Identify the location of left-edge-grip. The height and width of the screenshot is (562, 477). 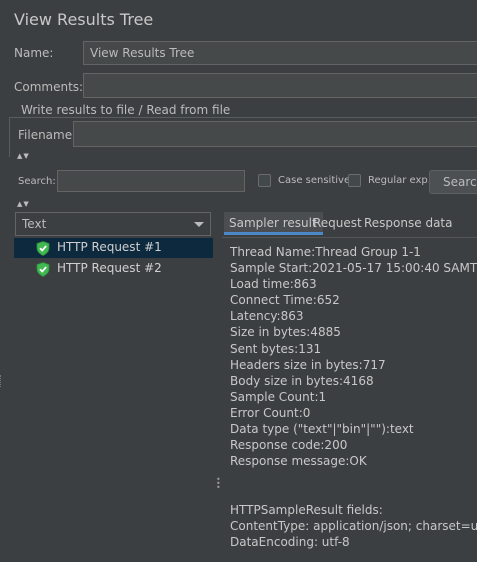
(1, 381).